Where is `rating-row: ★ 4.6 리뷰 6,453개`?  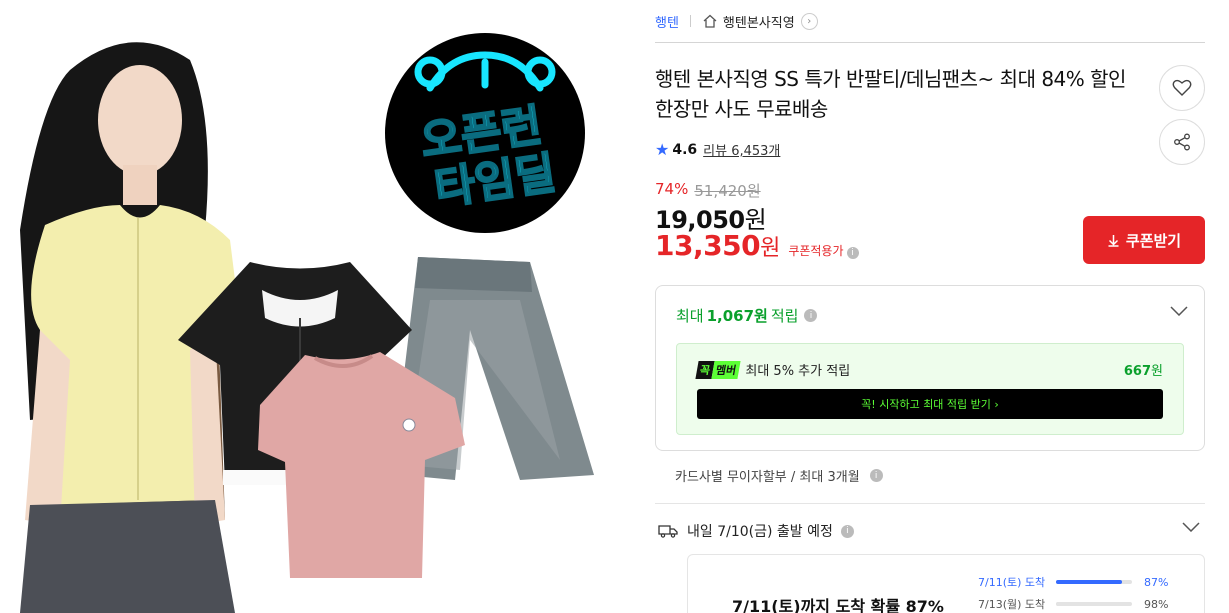
rating-row: ★ 4.6 리뷰 6,453개 is located at coordinates (717, 149).